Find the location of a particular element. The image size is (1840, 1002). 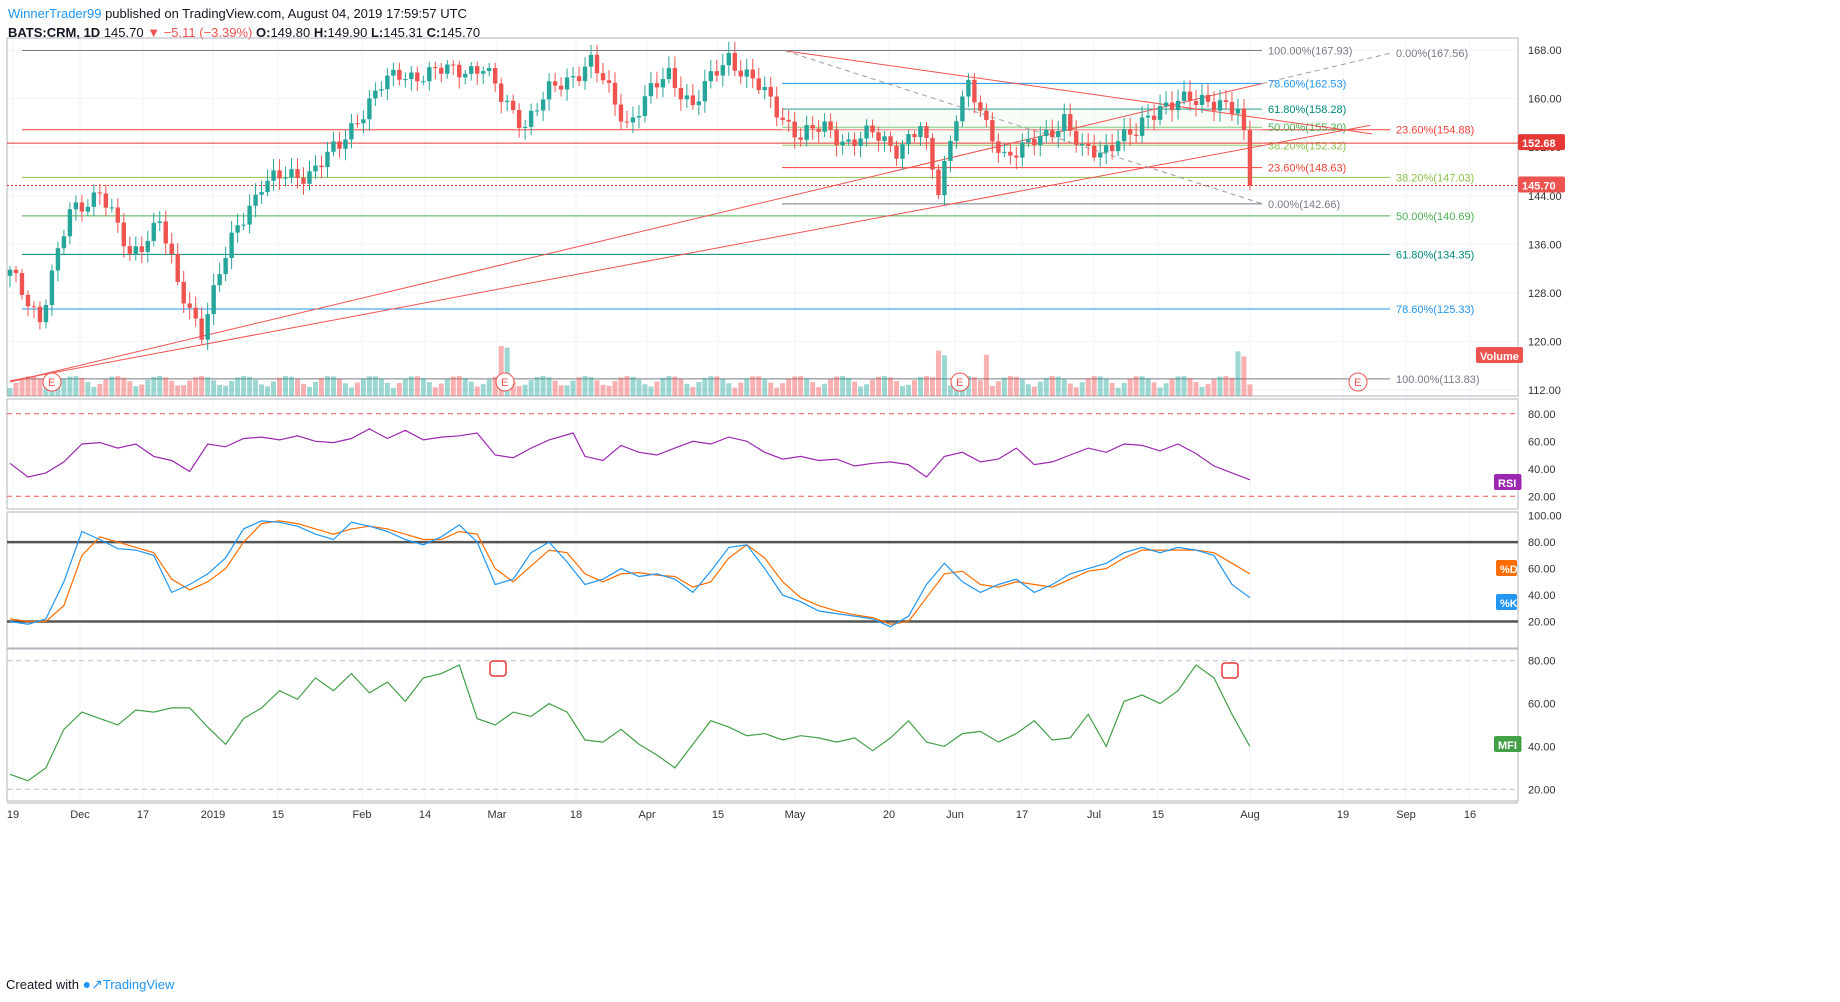

tradingview-link: TradingView is located at coordinates (139, 984).